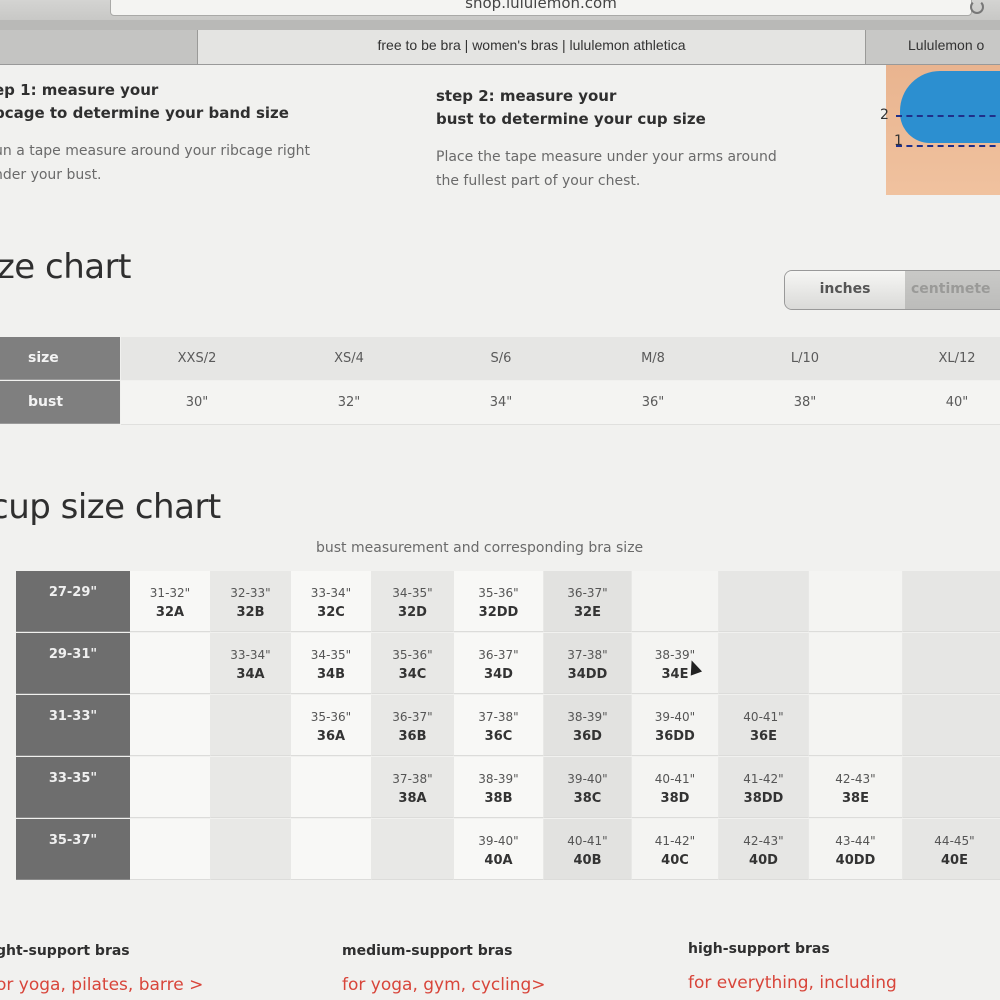  What do you see at coordinates (675, 787) in the screenshot?
I see `cup-cell: 40-41" 38D` at bounding box center [675, 787].